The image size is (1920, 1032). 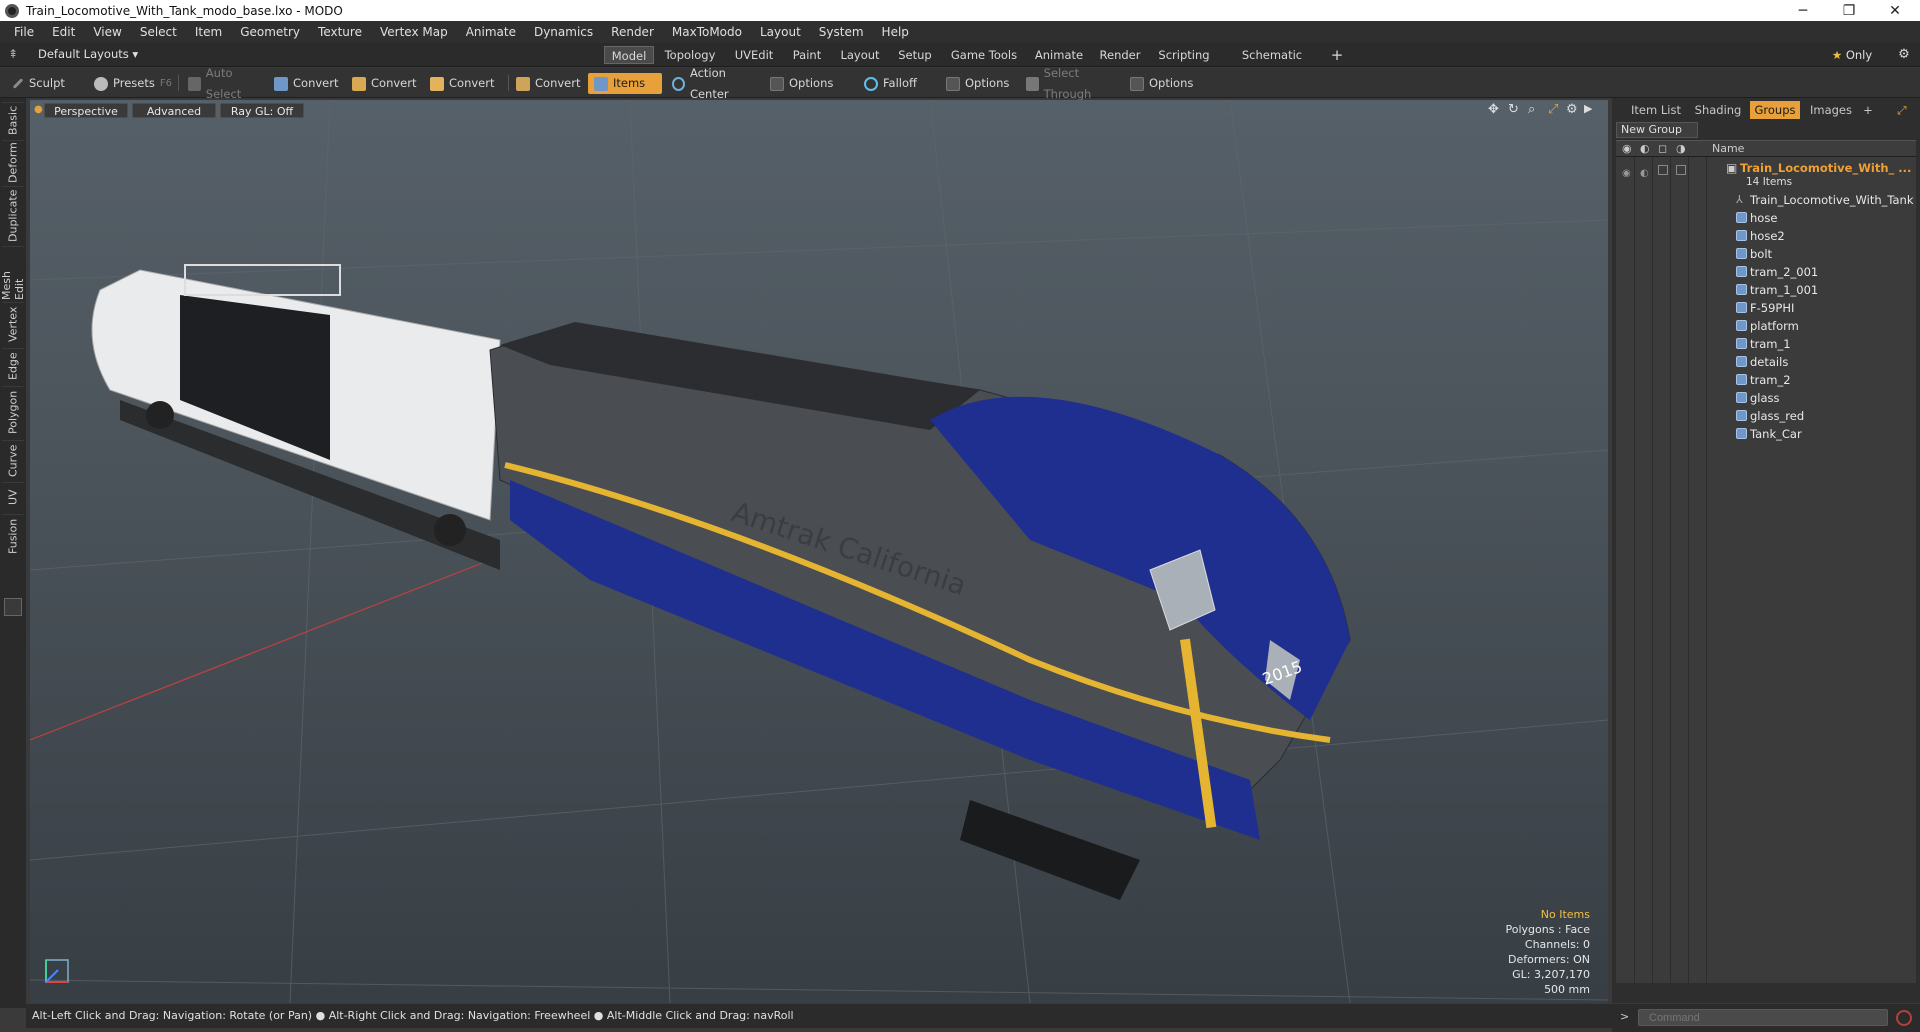 What do you see at coordinates (13, 324) in the screenshot?
I see `vtab-vertex: Vertex` at bounding box center [13, 324].